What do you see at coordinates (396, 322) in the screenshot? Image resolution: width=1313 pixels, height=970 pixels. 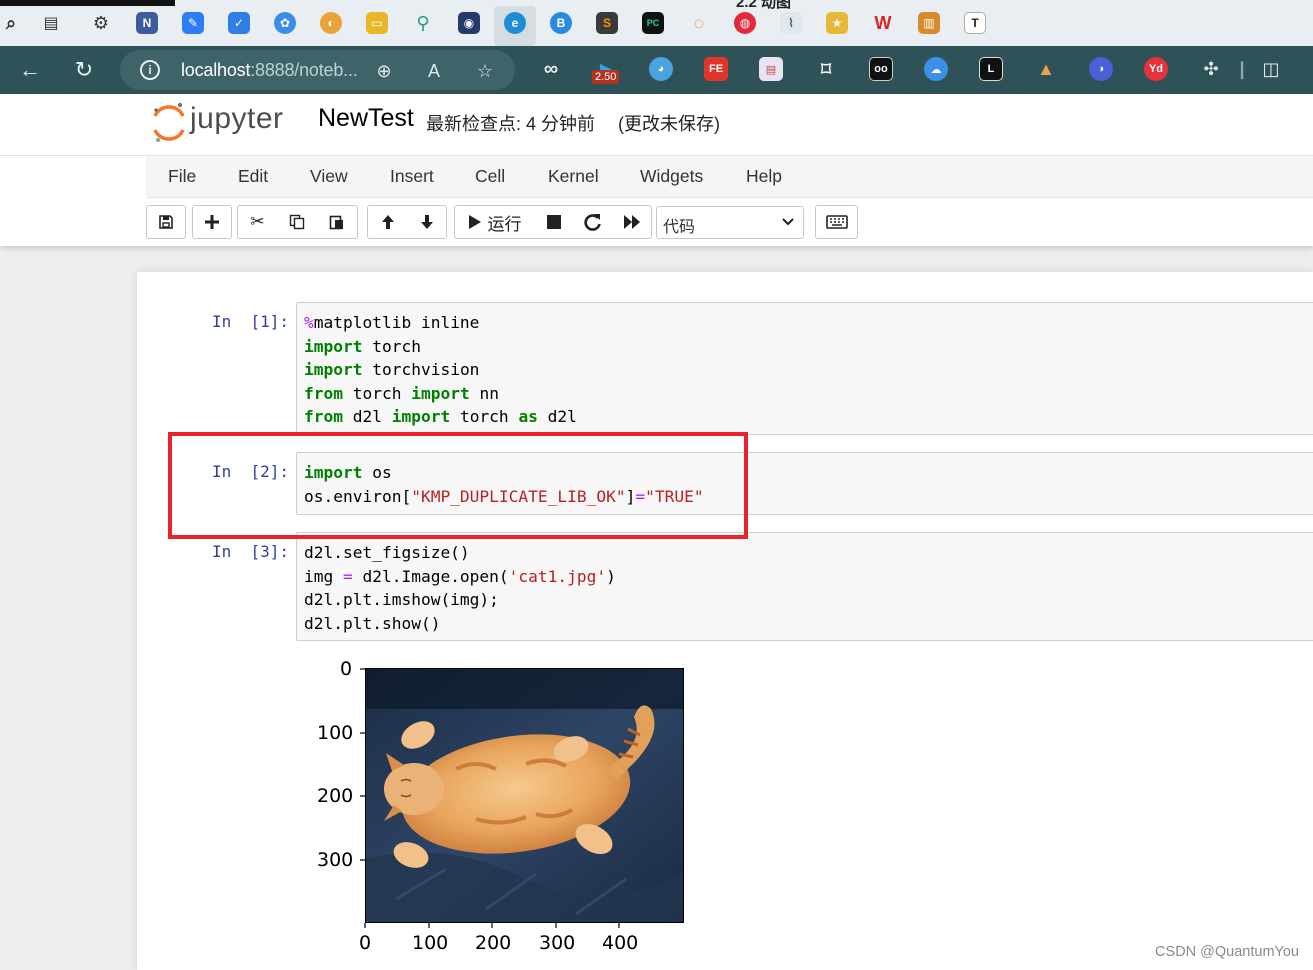 I see `code-text: matplotlib inline` at bounding box center [396, 322].